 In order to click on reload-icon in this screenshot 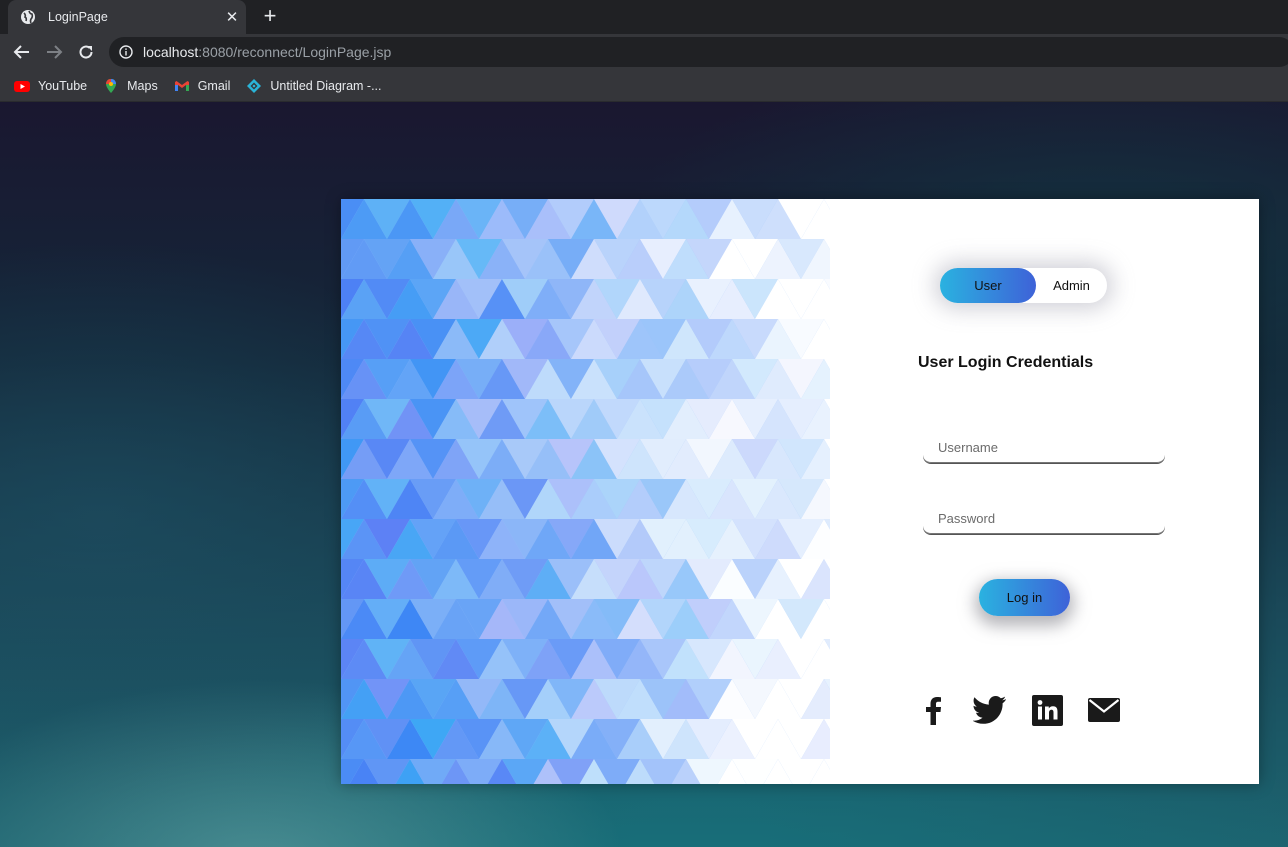, I will do `click(86, 52)`.